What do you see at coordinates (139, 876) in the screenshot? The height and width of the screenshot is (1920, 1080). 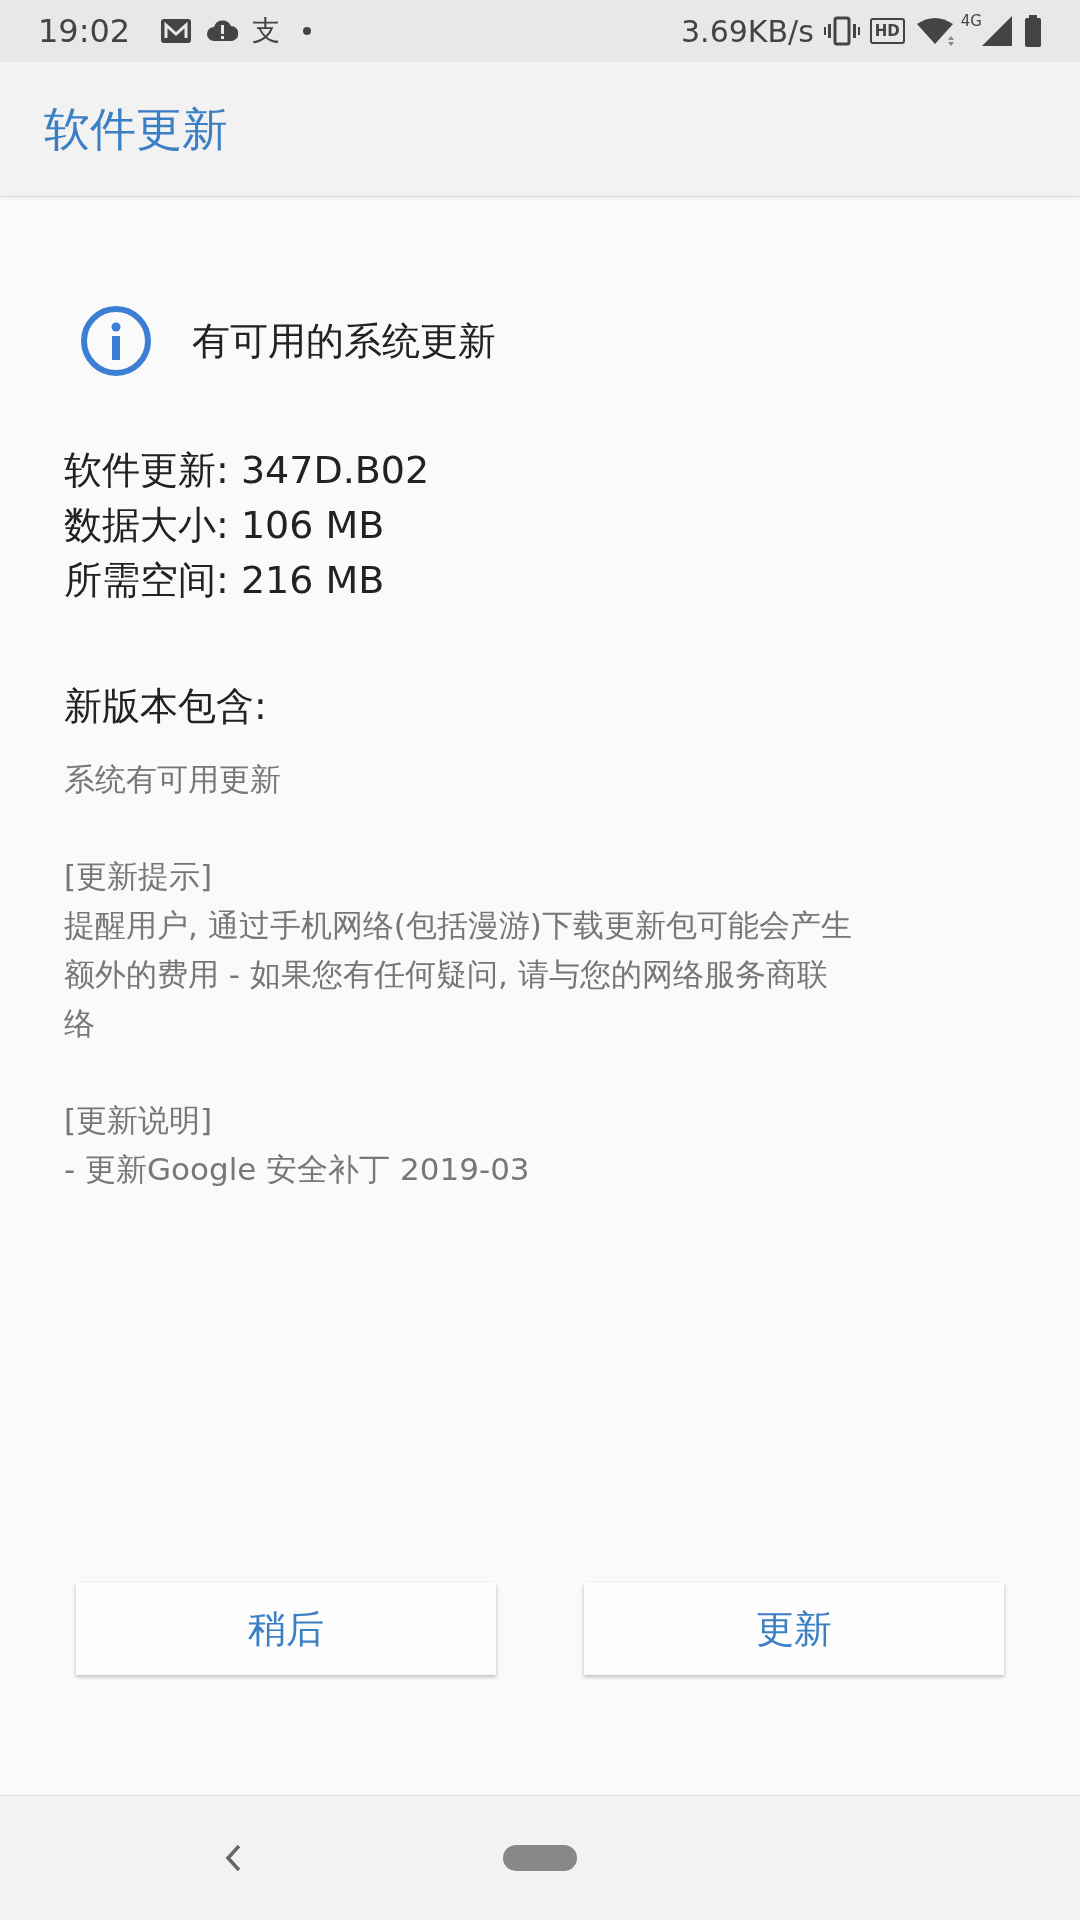 I see `note-heading: [更新提示]` at bounding box center [139, 876].